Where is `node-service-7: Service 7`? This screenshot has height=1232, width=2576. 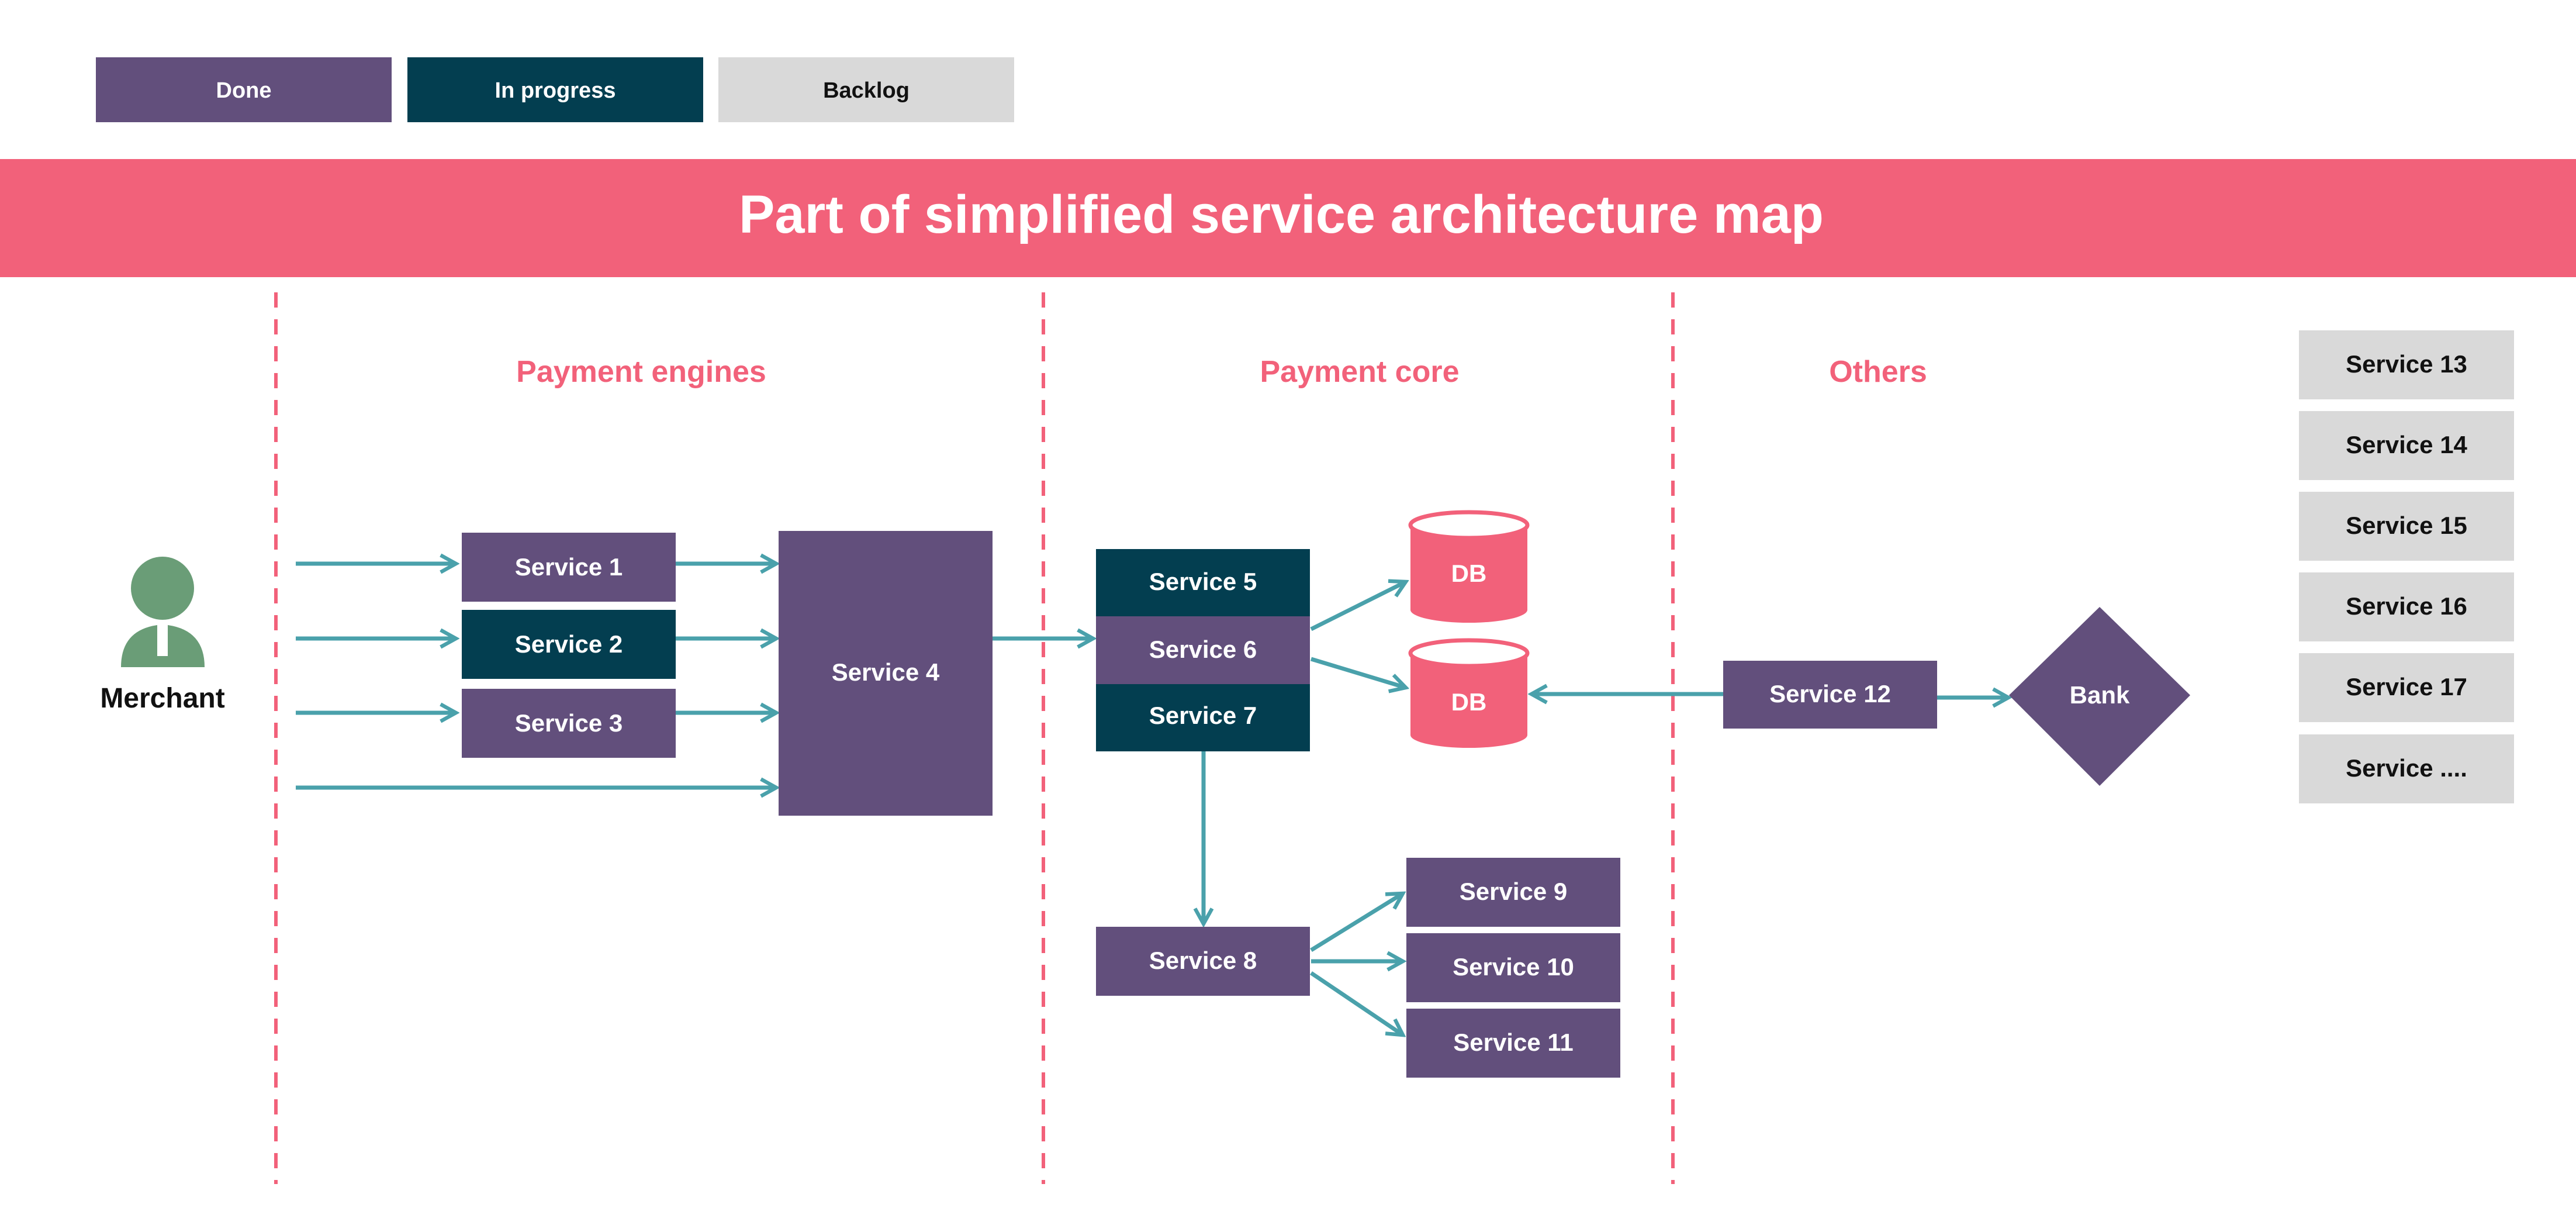 node-service-7: Service 7 is located at coordinates (1203, 718).